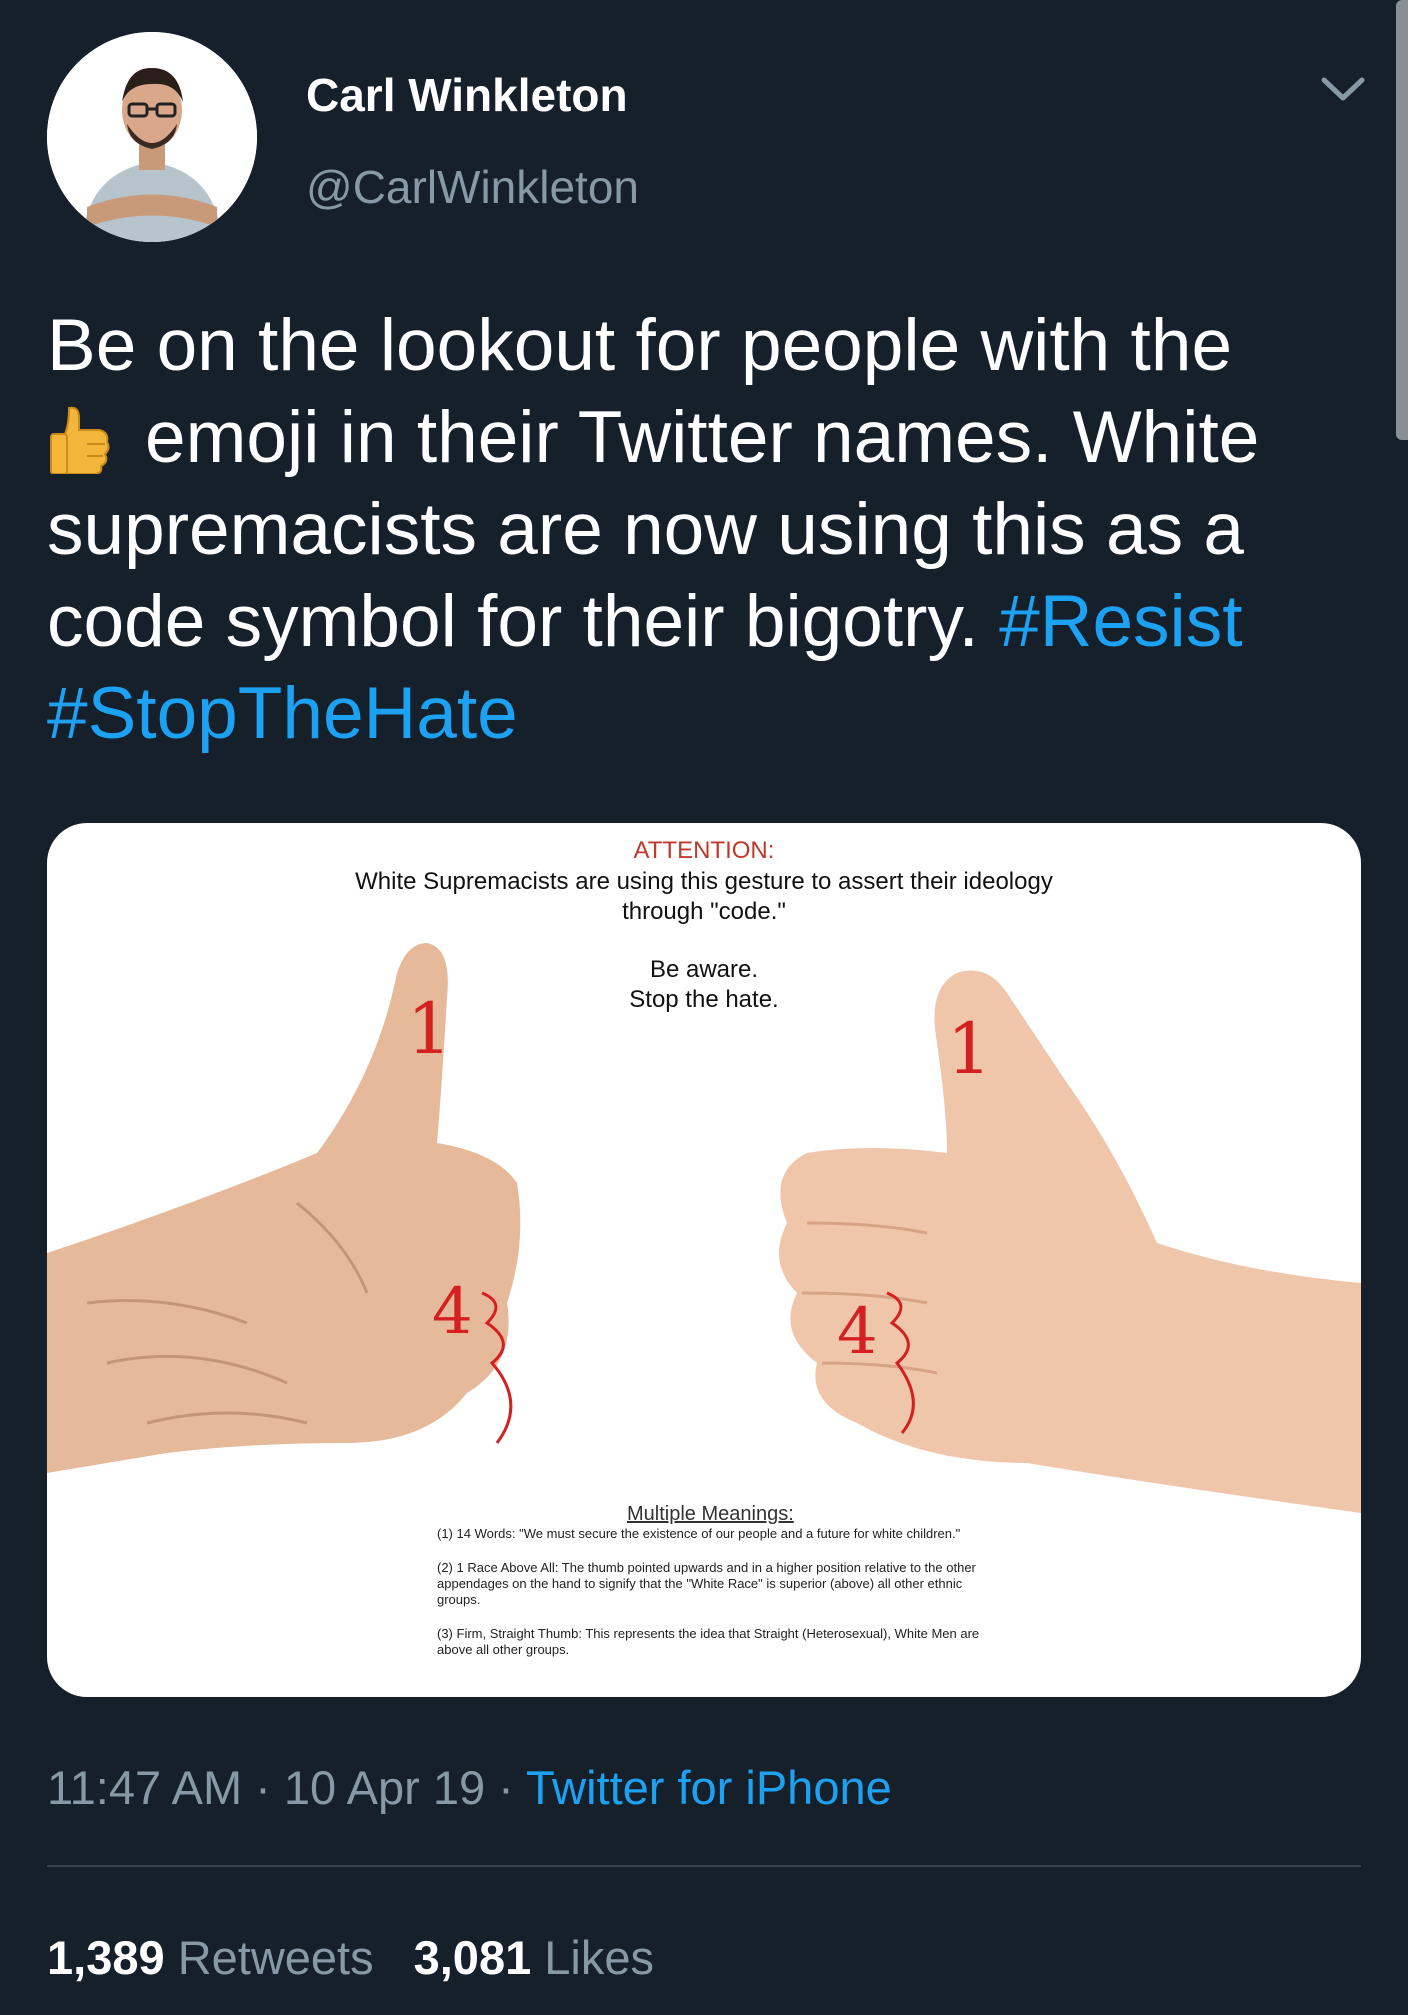 This screenshot has height=2015, width=1408. I want to click on tweet-line: supremacists are now using this as a, so click(645, 529).